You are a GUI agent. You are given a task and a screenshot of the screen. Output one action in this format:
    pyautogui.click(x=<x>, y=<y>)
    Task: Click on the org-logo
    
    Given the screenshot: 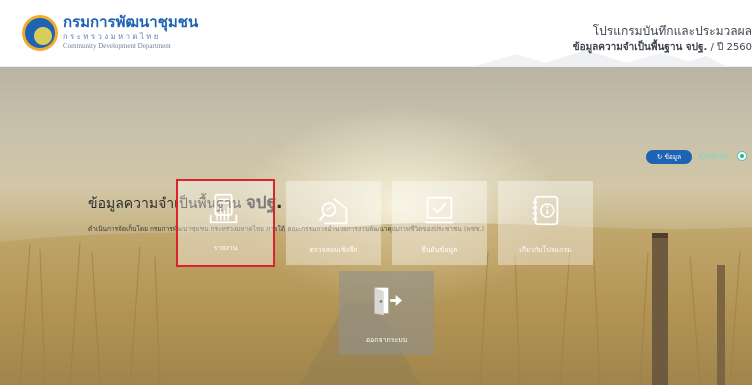 What is the action you would take?
    pyautogui.click(x=40, y=33)
    